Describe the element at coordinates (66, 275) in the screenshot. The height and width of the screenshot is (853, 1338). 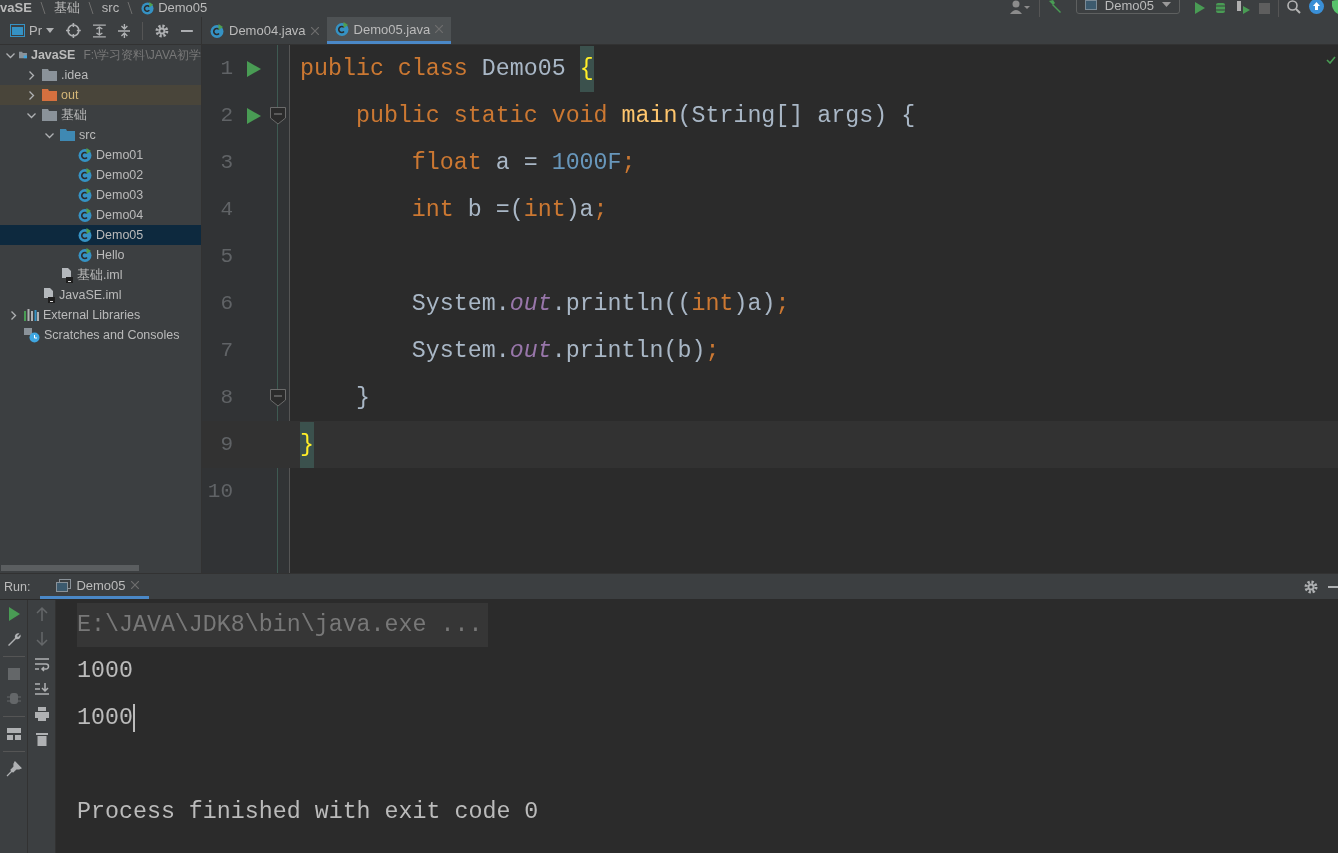
I see `file-icon` at that location.